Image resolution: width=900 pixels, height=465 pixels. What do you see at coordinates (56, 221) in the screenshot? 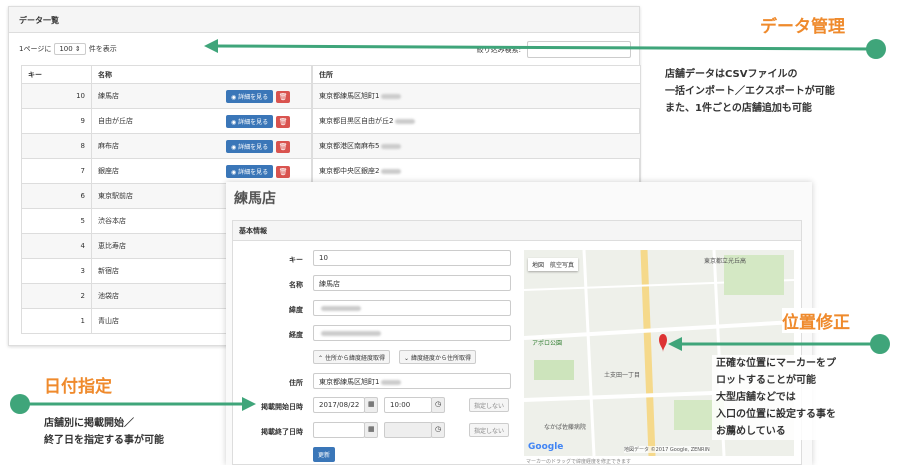
I see `row-key: 5` at bounding box center [56, 221].